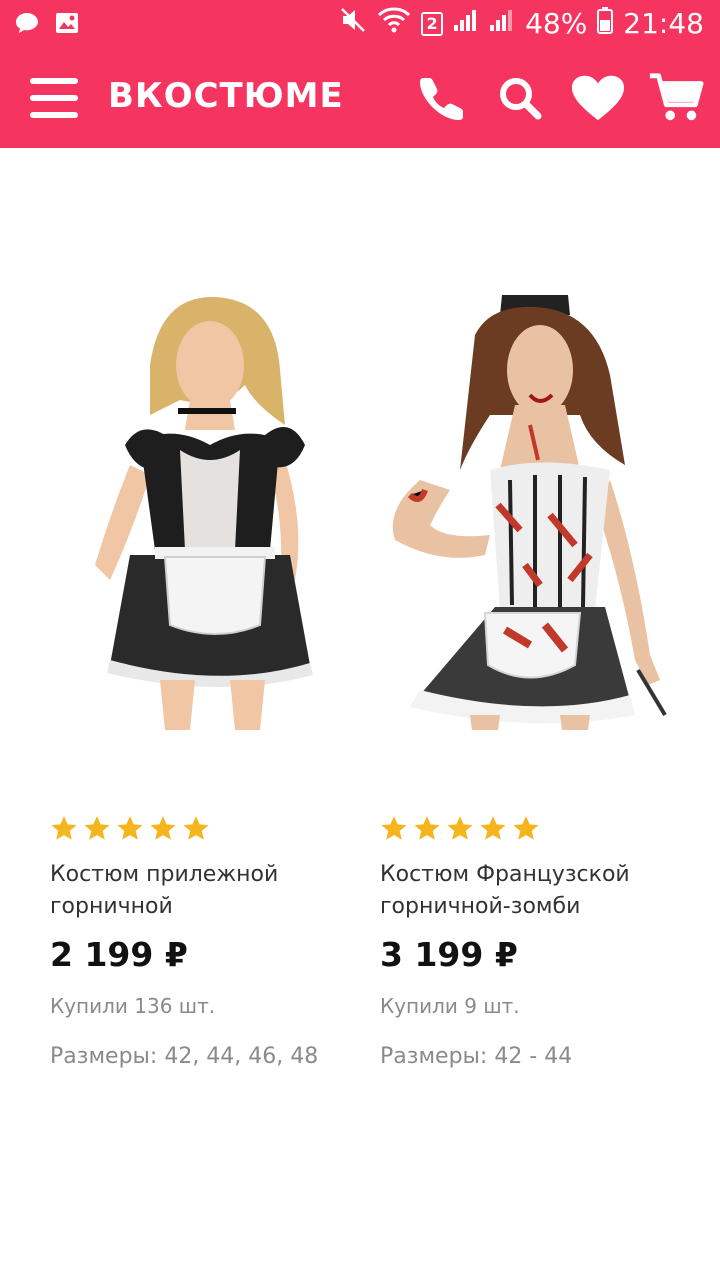 The height and width of the screenshot is (1280, 720). What do you see at coordinates (353, 23) in the screenshot?
I see `mute-icon` at bounding box center [353, 23].